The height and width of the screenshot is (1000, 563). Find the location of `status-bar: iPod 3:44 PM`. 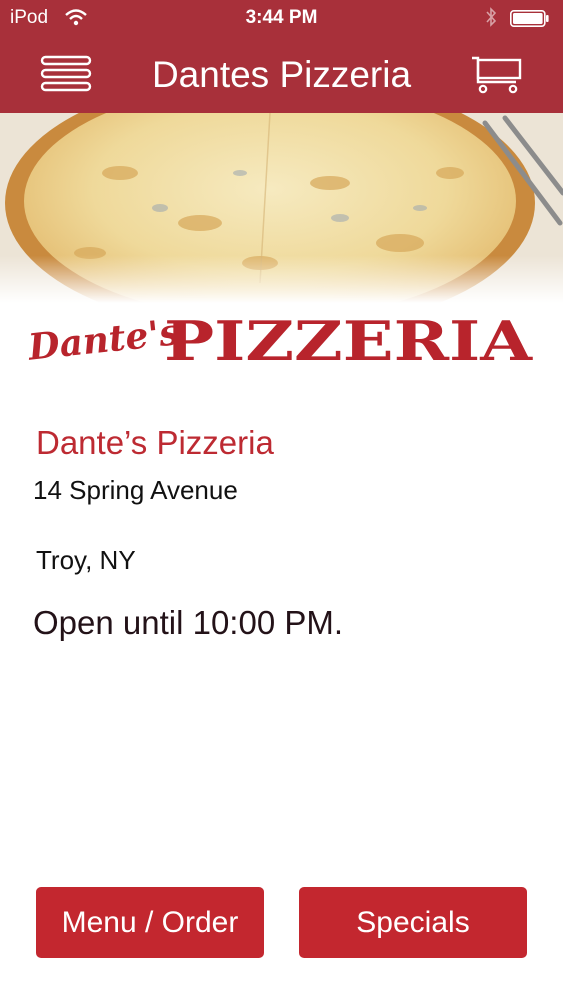

status-bar: iPod 3:44 PM is located at coordinates (281, 18).